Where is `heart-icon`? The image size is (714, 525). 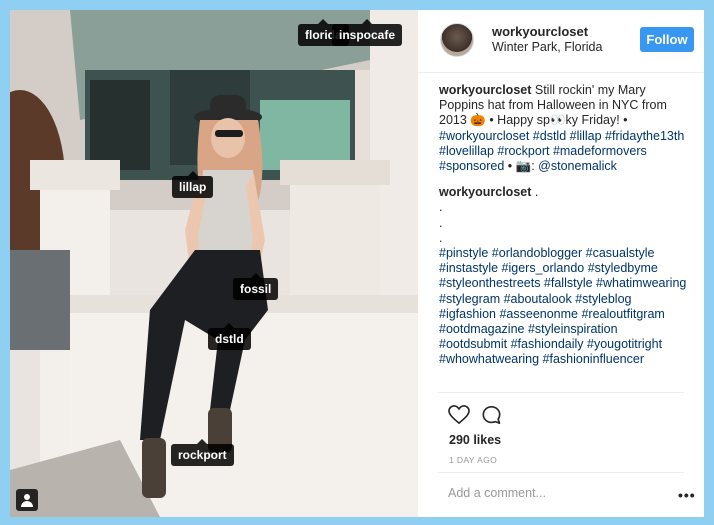
heart-icon is located at coordinates (459, 415).